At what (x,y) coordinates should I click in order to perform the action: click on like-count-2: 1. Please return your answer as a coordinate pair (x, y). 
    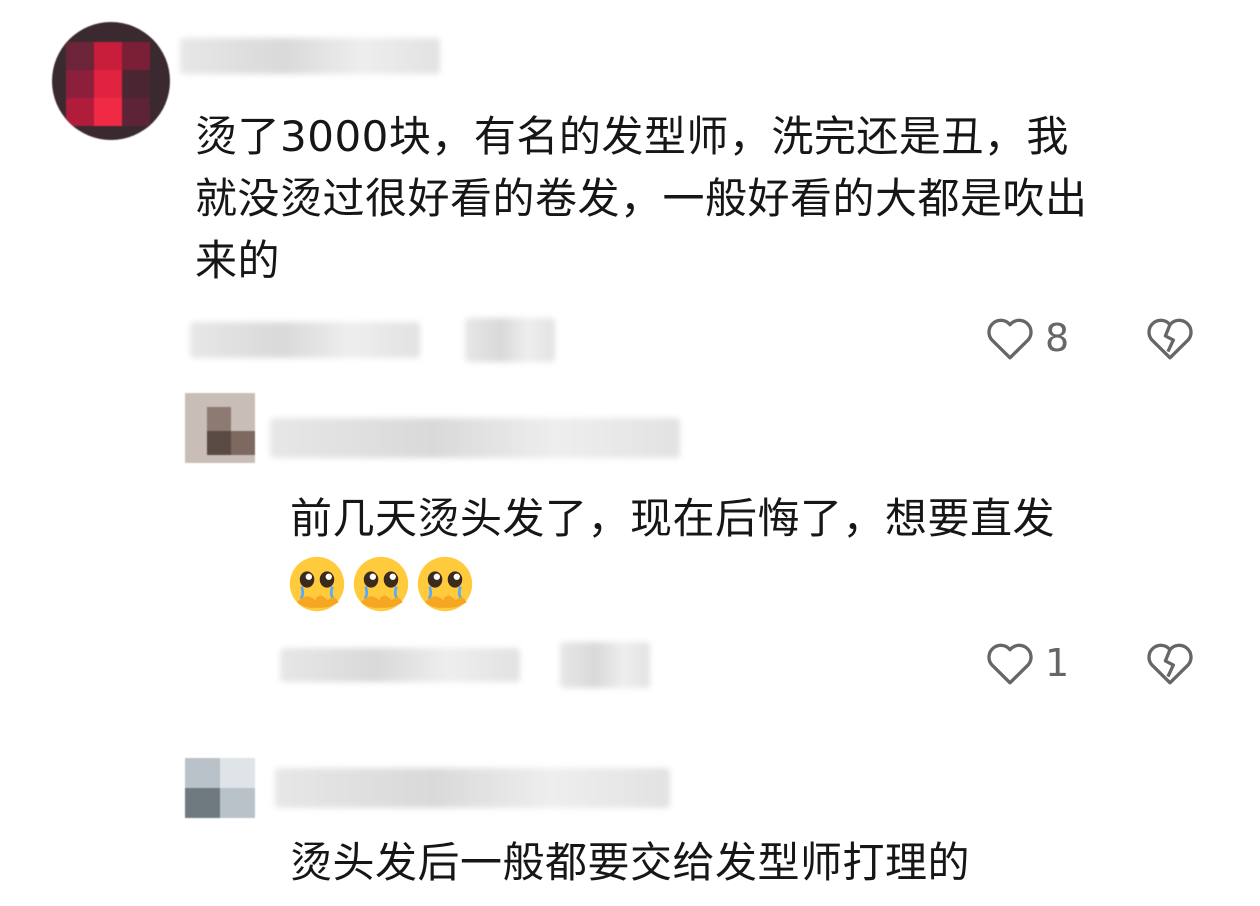
    Looking at the image, I should click on (1057, 663).